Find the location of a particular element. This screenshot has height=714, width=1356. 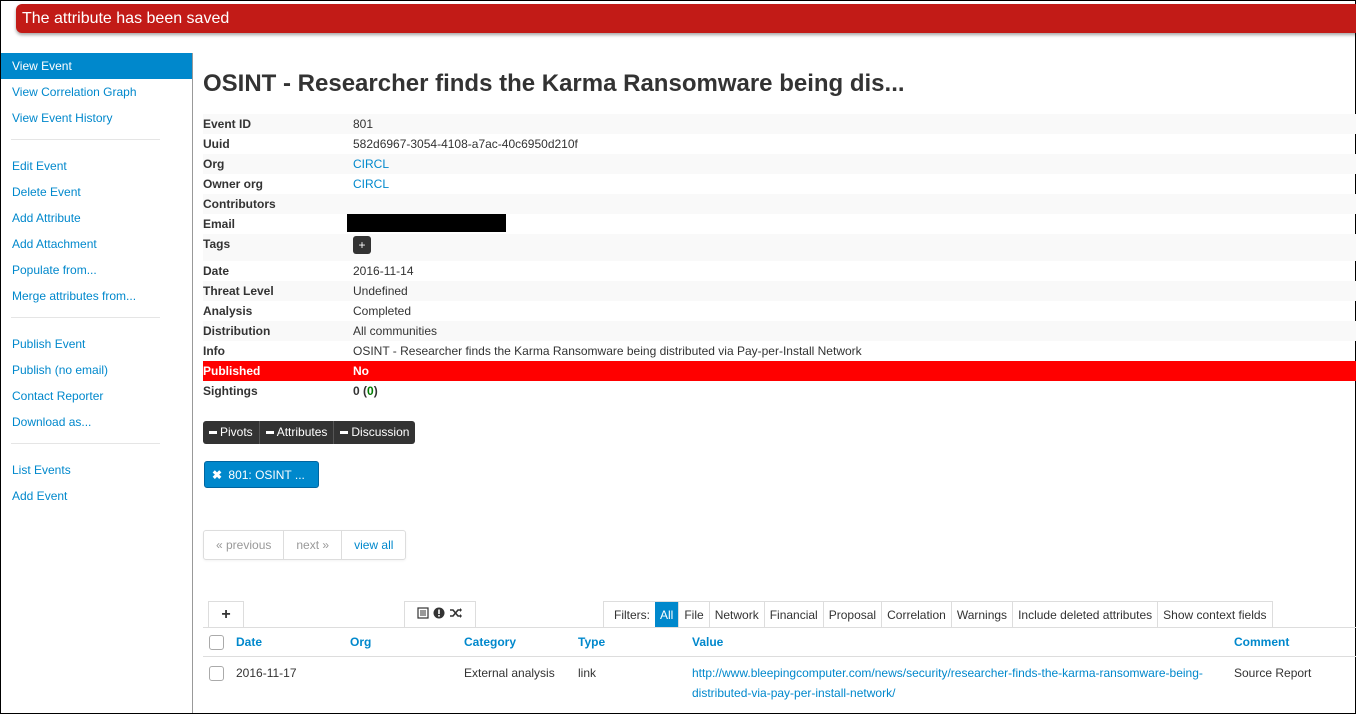

detail-label: Published is located at coordinates (232, 371).